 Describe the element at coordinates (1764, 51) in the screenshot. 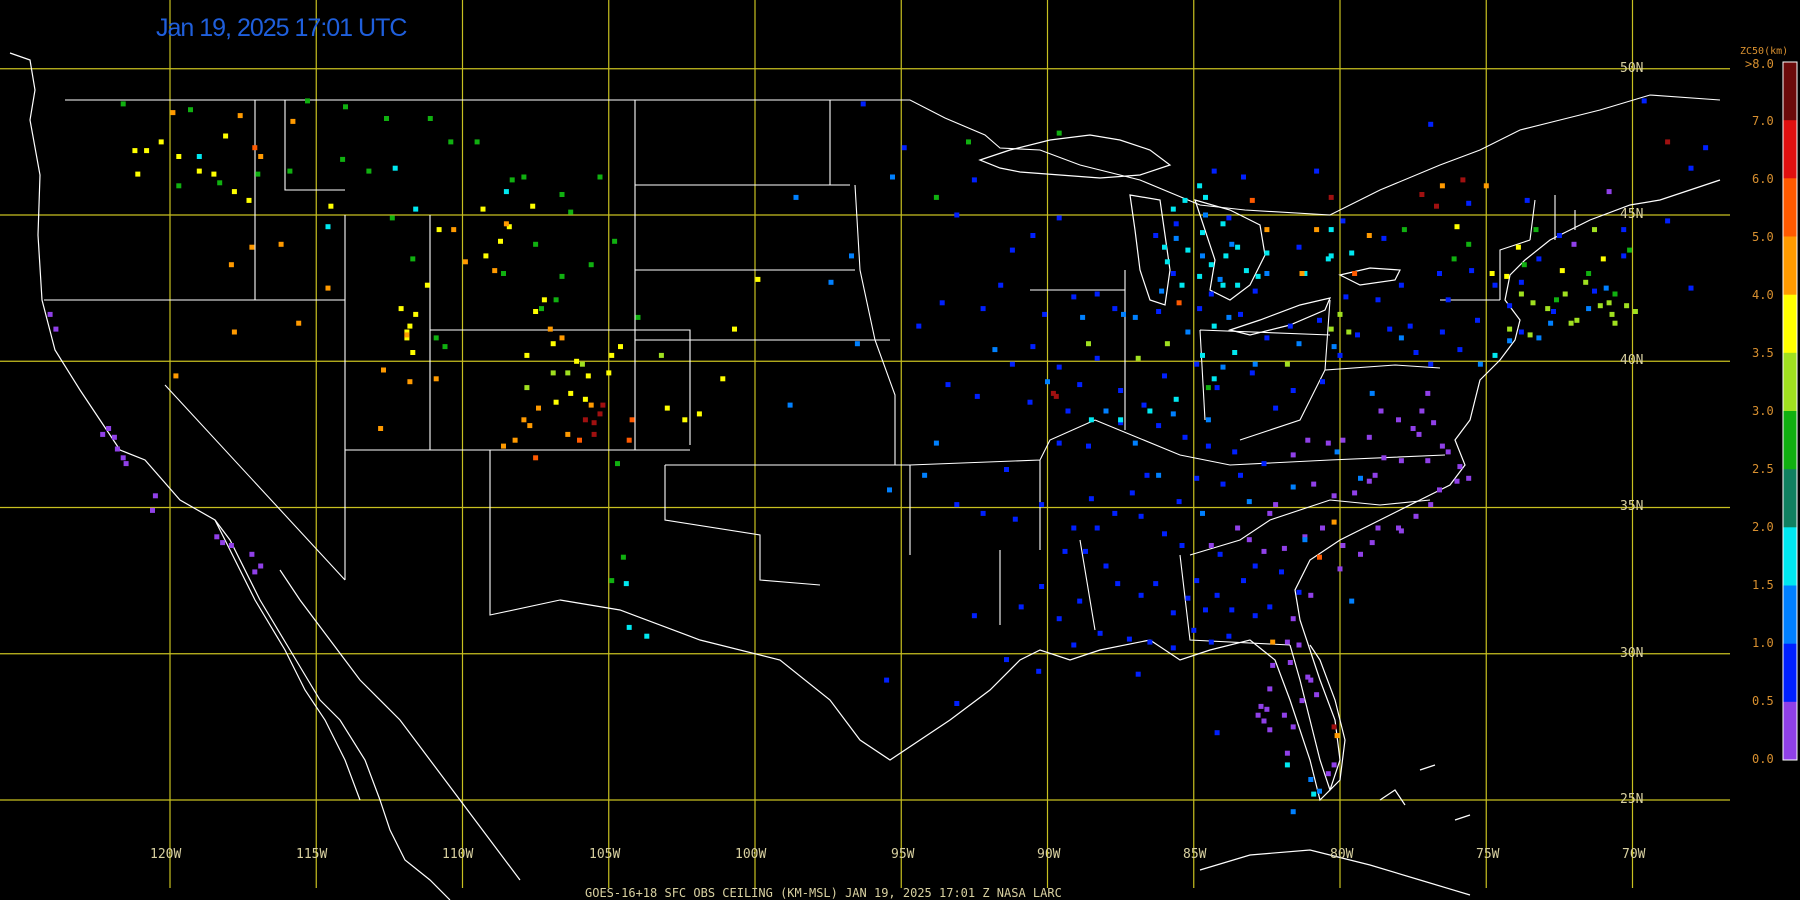

I see `legend-title: ZC50(km)` at that location.